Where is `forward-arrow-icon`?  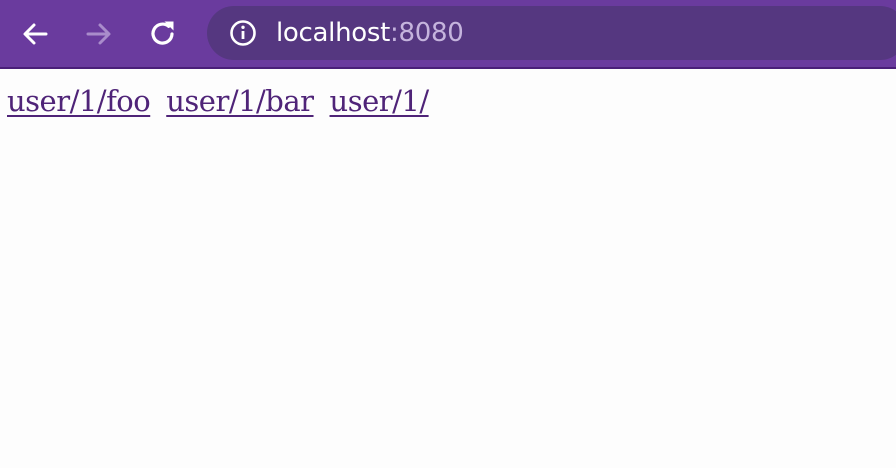
forward-arrow-icon is located at coordinates (99, 34).